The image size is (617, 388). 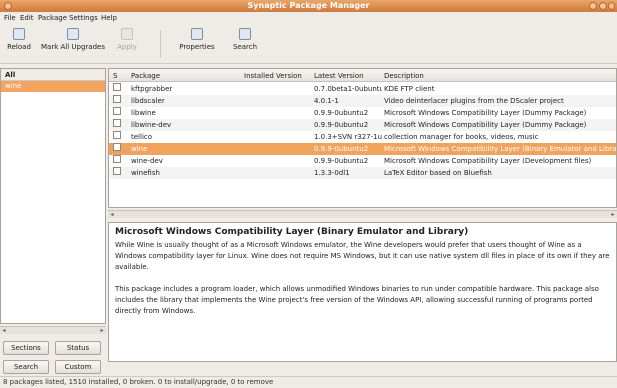 I want to click on package-list-scrollbar: ◂ ▸, so click(x=362, y=214).